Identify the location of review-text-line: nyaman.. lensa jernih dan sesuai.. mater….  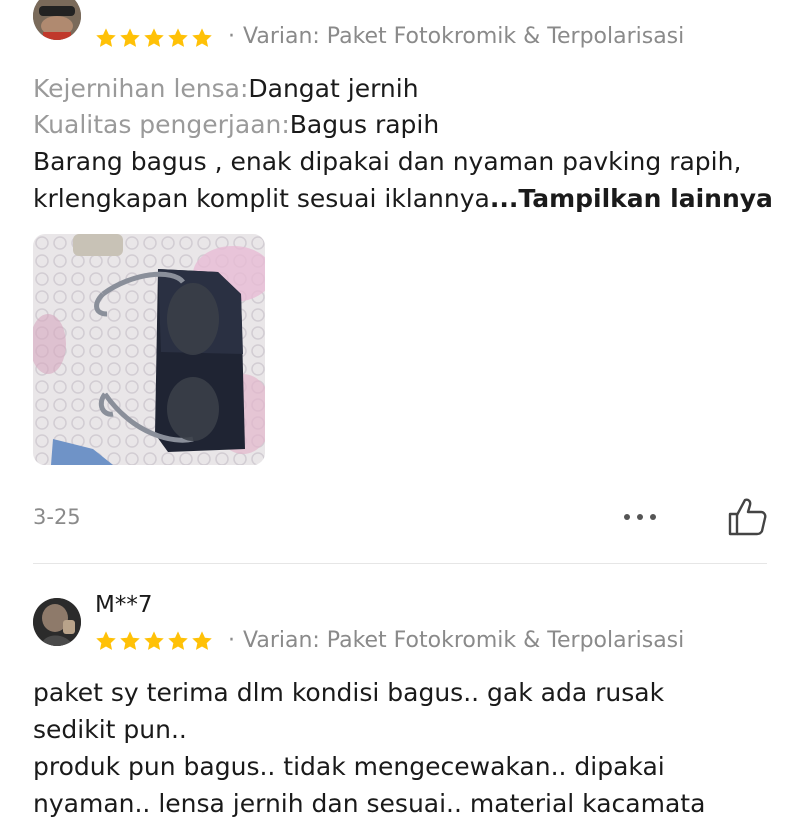
(369, 803).